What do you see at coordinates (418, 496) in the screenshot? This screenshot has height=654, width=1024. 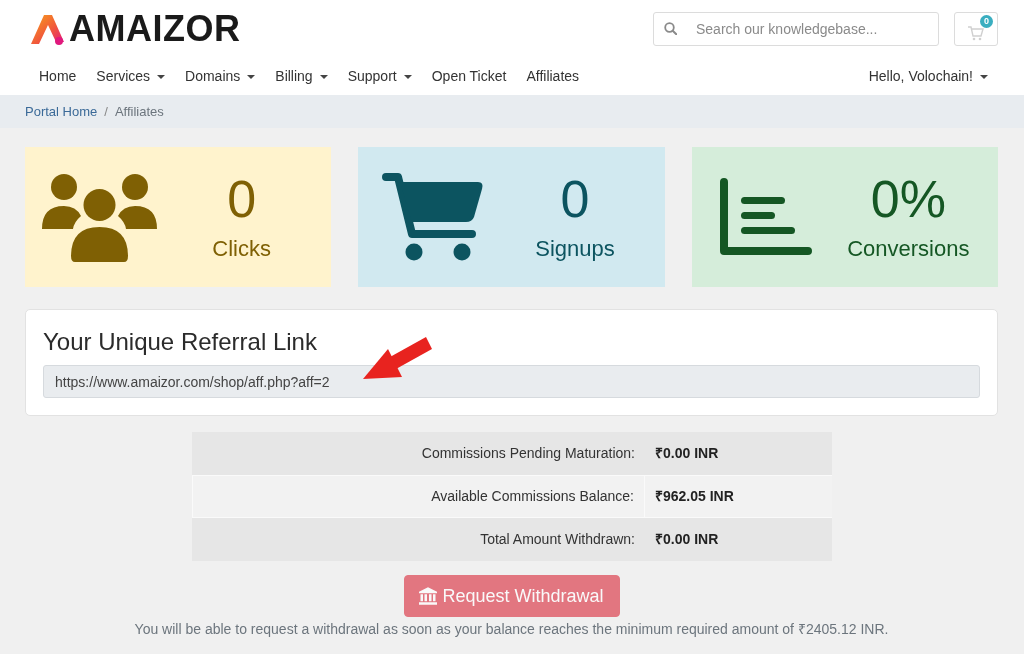 I see `table-cell: Available Commissions Balance:` at bounding box center [418, 496].